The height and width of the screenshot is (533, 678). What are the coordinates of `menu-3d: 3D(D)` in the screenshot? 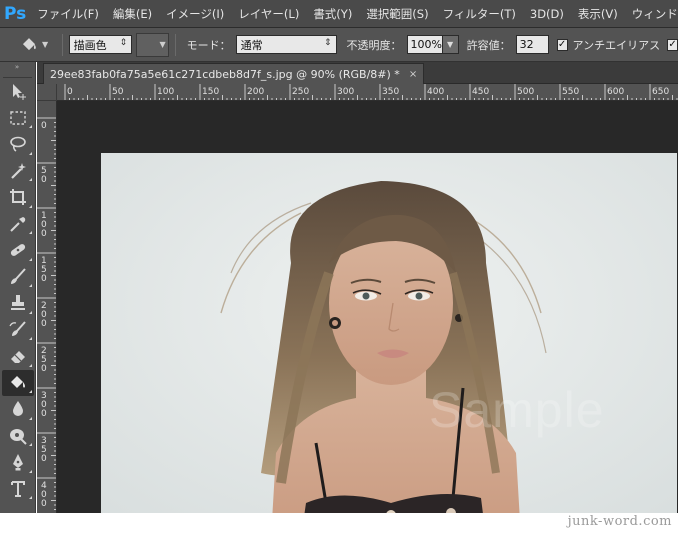 It's located at (547, 14).